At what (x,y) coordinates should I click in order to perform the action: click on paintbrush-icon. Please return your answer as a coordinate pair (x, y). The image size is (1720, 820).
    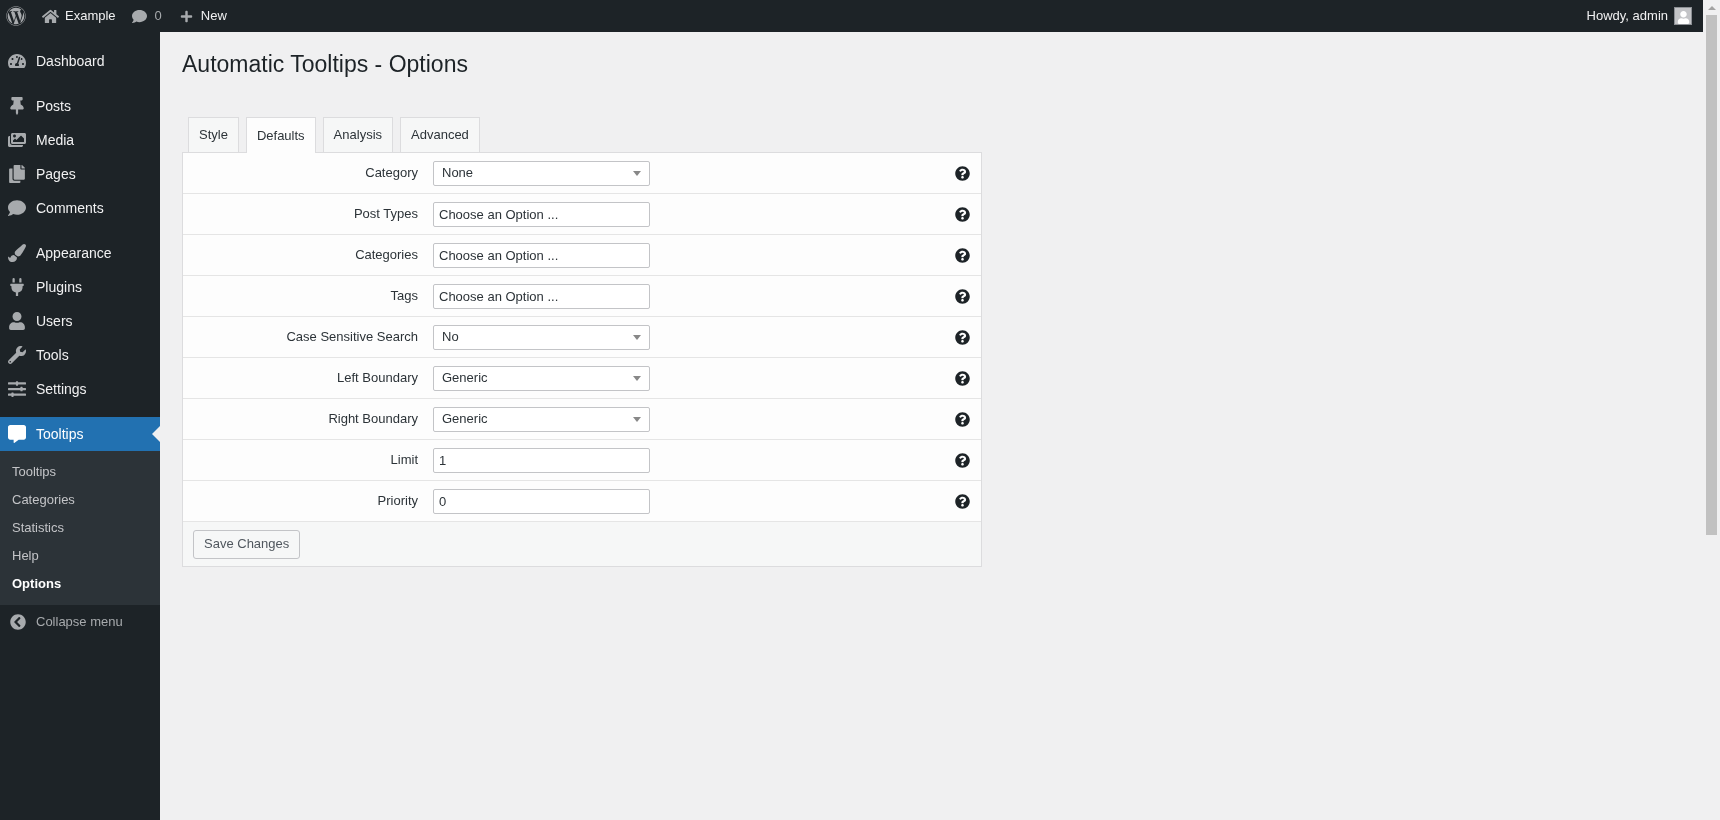
    Looking at the image, I should click on (17, 253).